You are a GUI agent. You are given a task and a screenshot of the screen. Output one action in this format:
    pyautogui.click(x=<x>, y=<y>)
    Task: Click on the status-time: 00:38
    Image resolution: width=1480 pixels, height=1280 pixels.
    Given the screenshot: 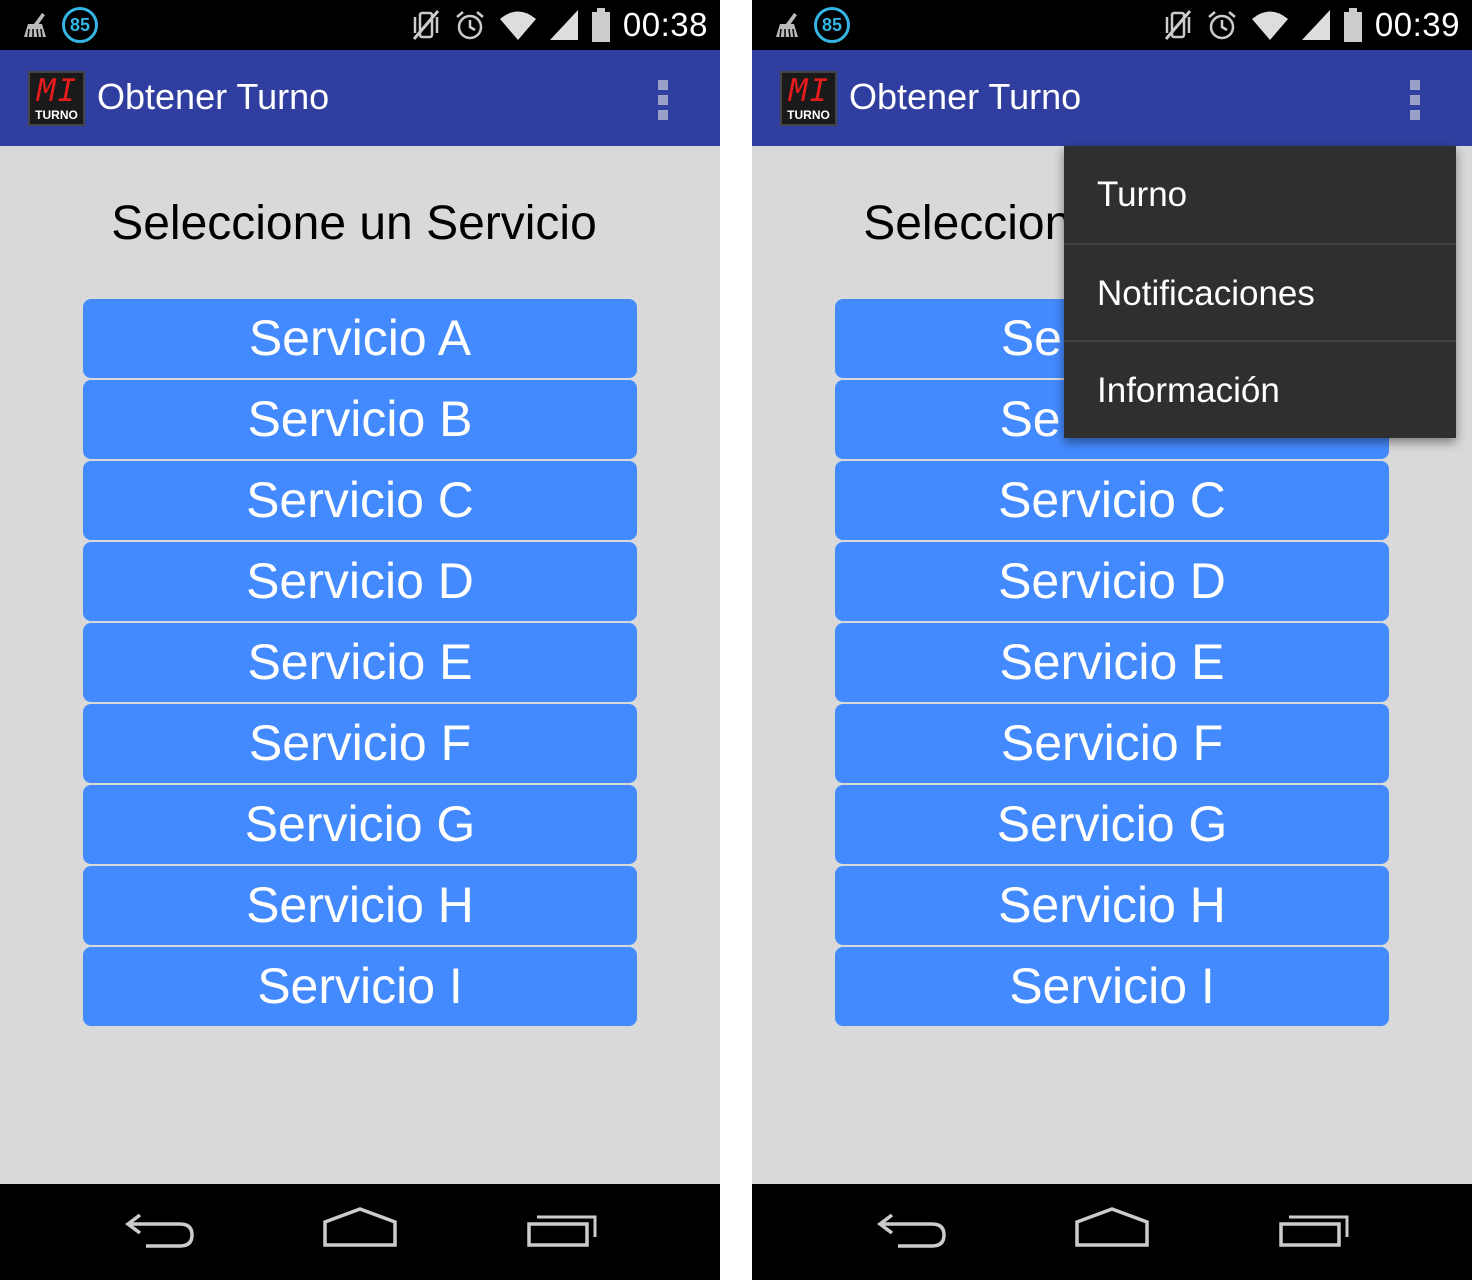 What is the action you would take?
    pyautogui.click(x=665, y=24)
    